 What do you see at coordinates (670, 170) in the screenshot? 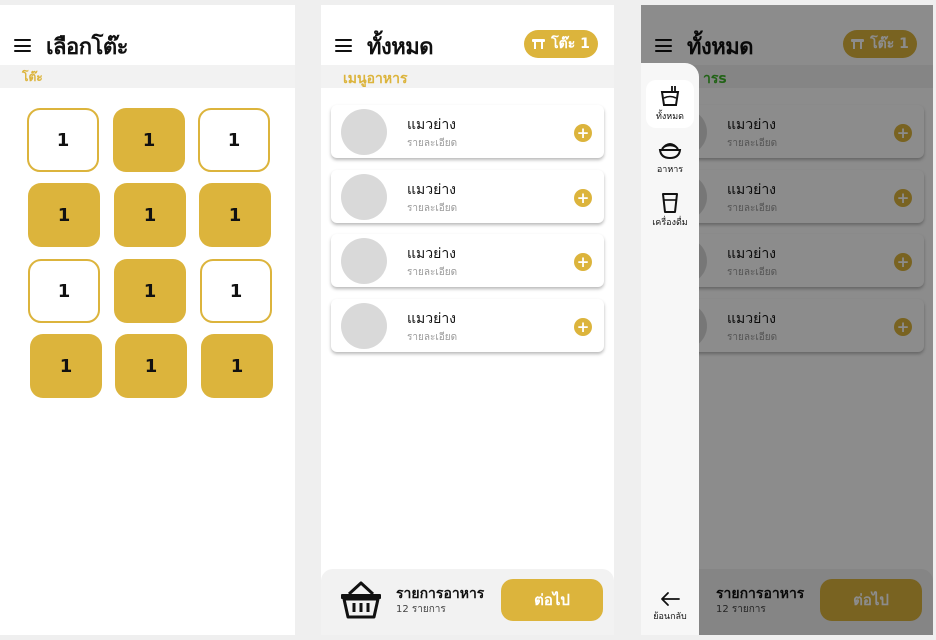
I see `category-label: อาหาร` at bounding box center [670, 170].